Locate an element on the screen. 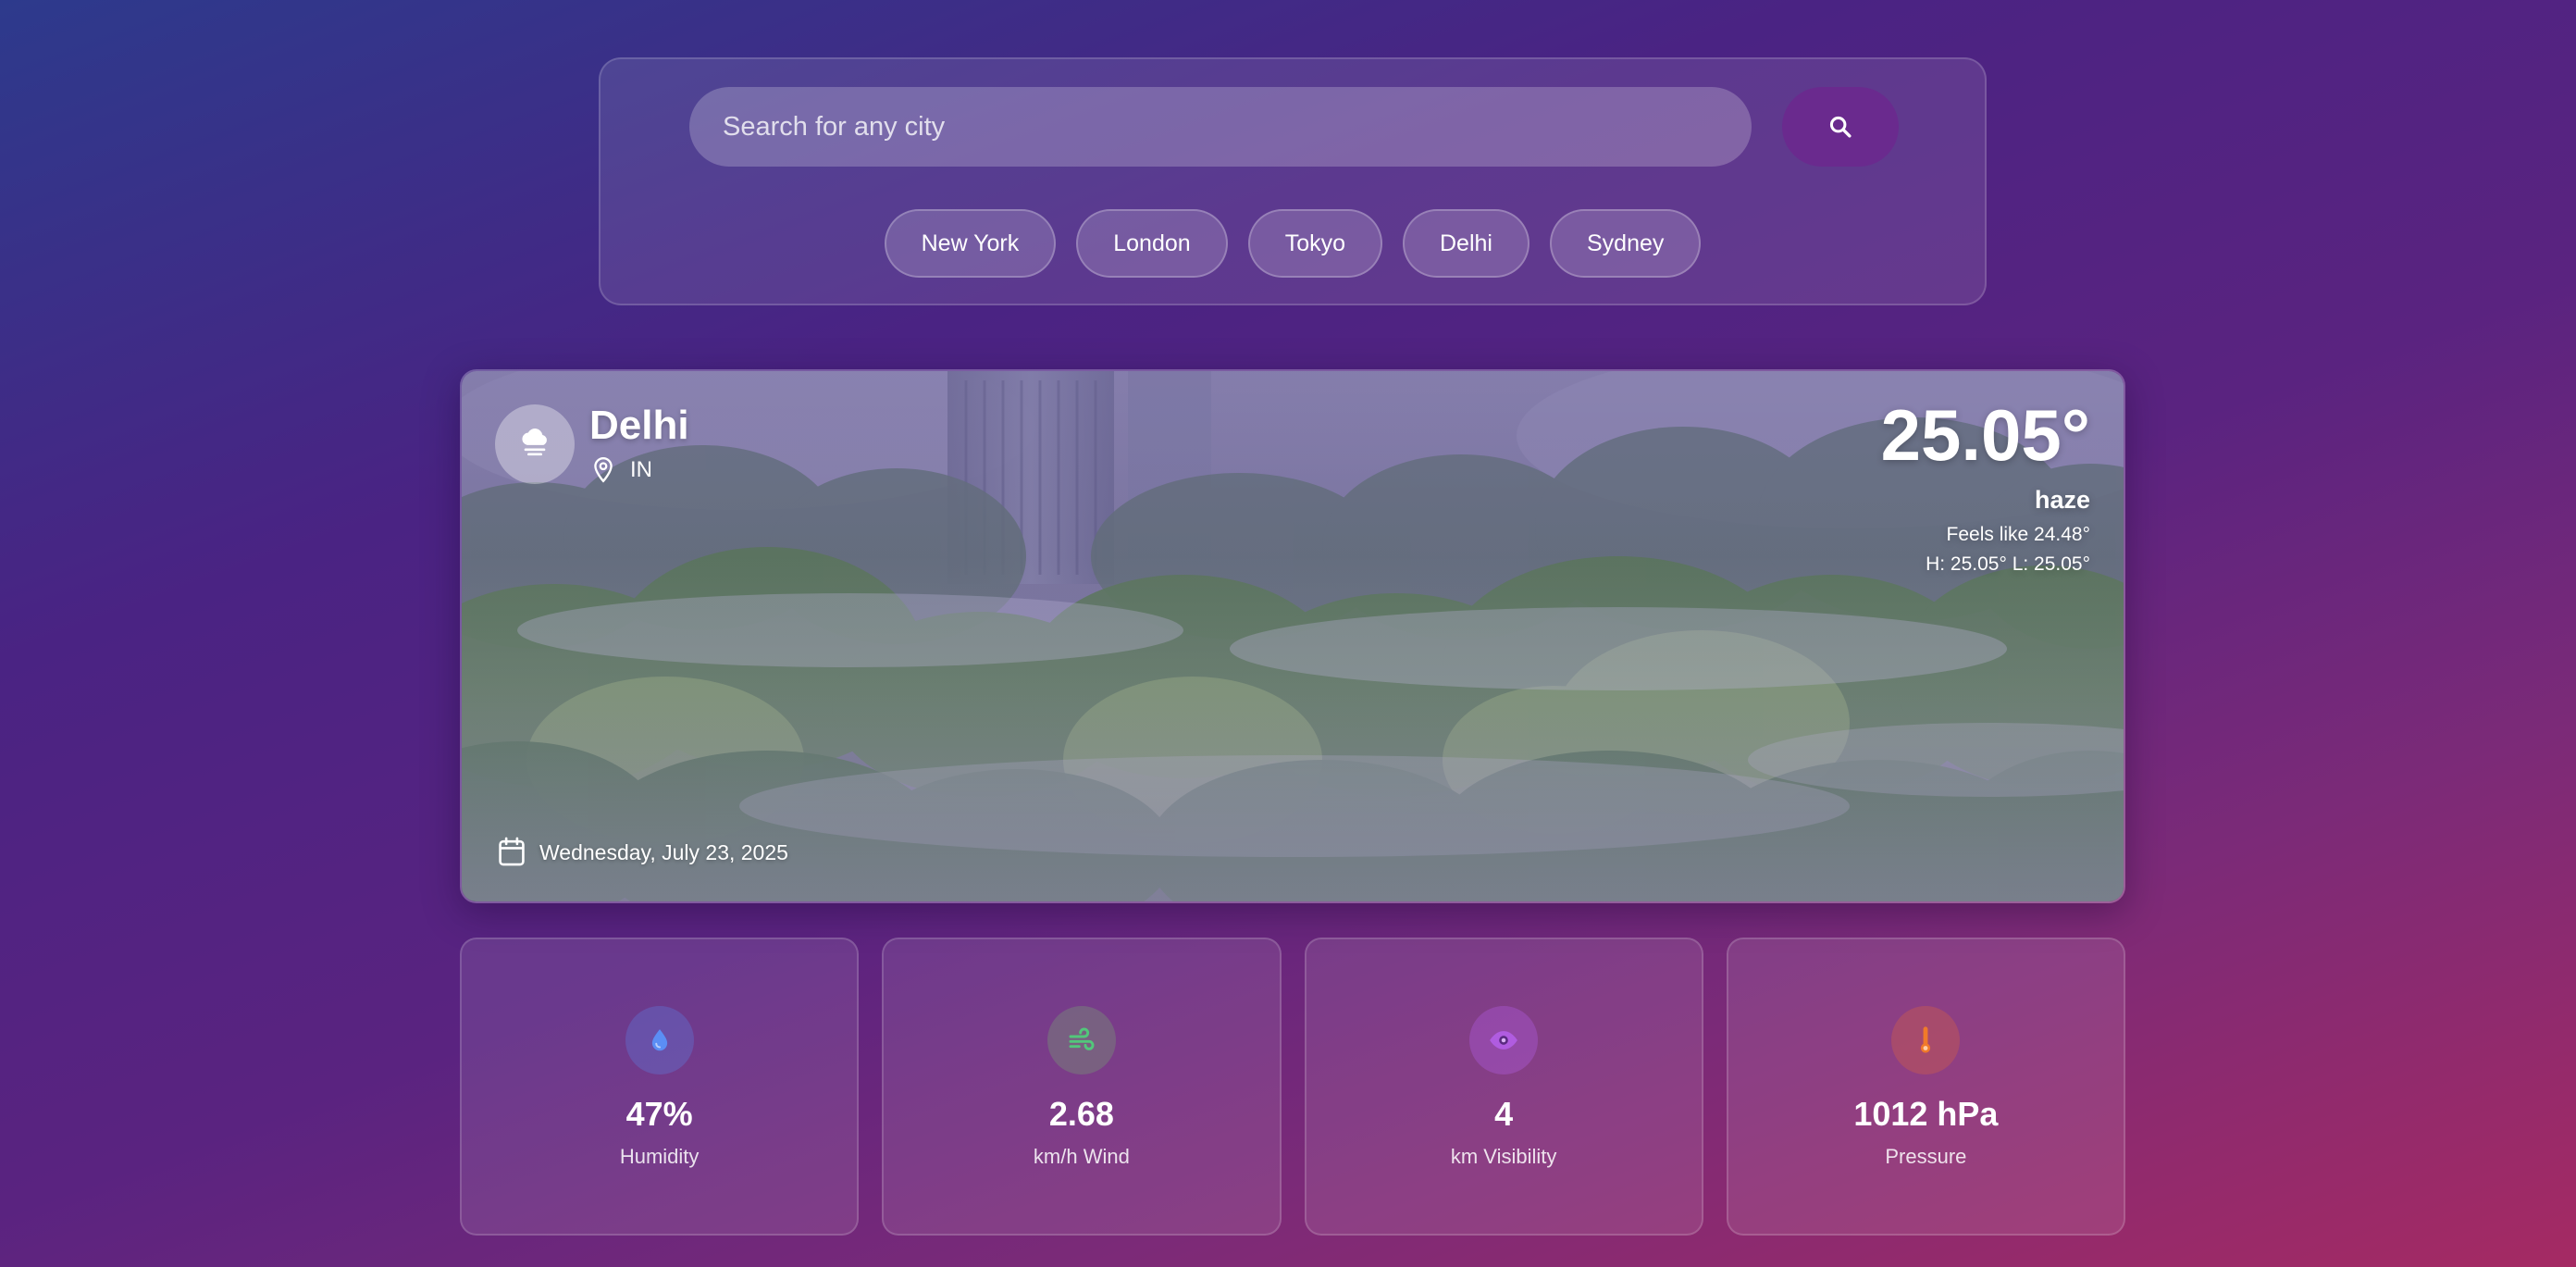 This screenshot has width=2576, height=1267. temperature-value: 25.05° is located at coordinates (1985, 435).